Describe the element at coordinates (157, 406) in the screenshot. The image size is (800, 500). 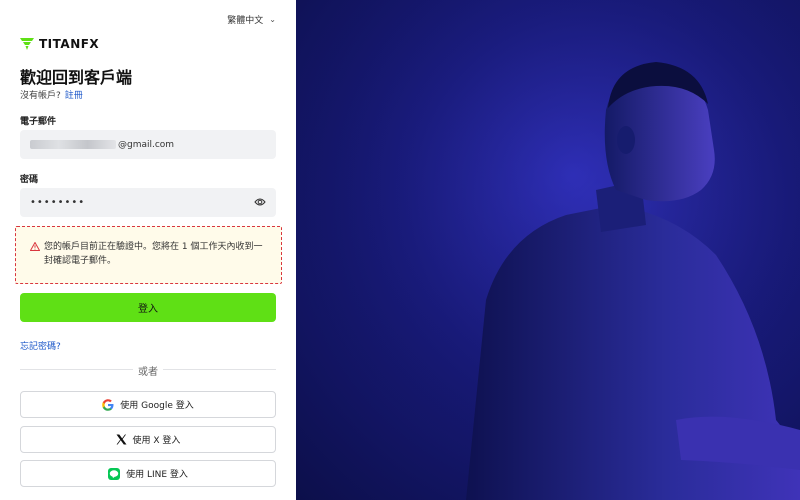
I see `google-button-label: 使用 Google 登入` at that location.